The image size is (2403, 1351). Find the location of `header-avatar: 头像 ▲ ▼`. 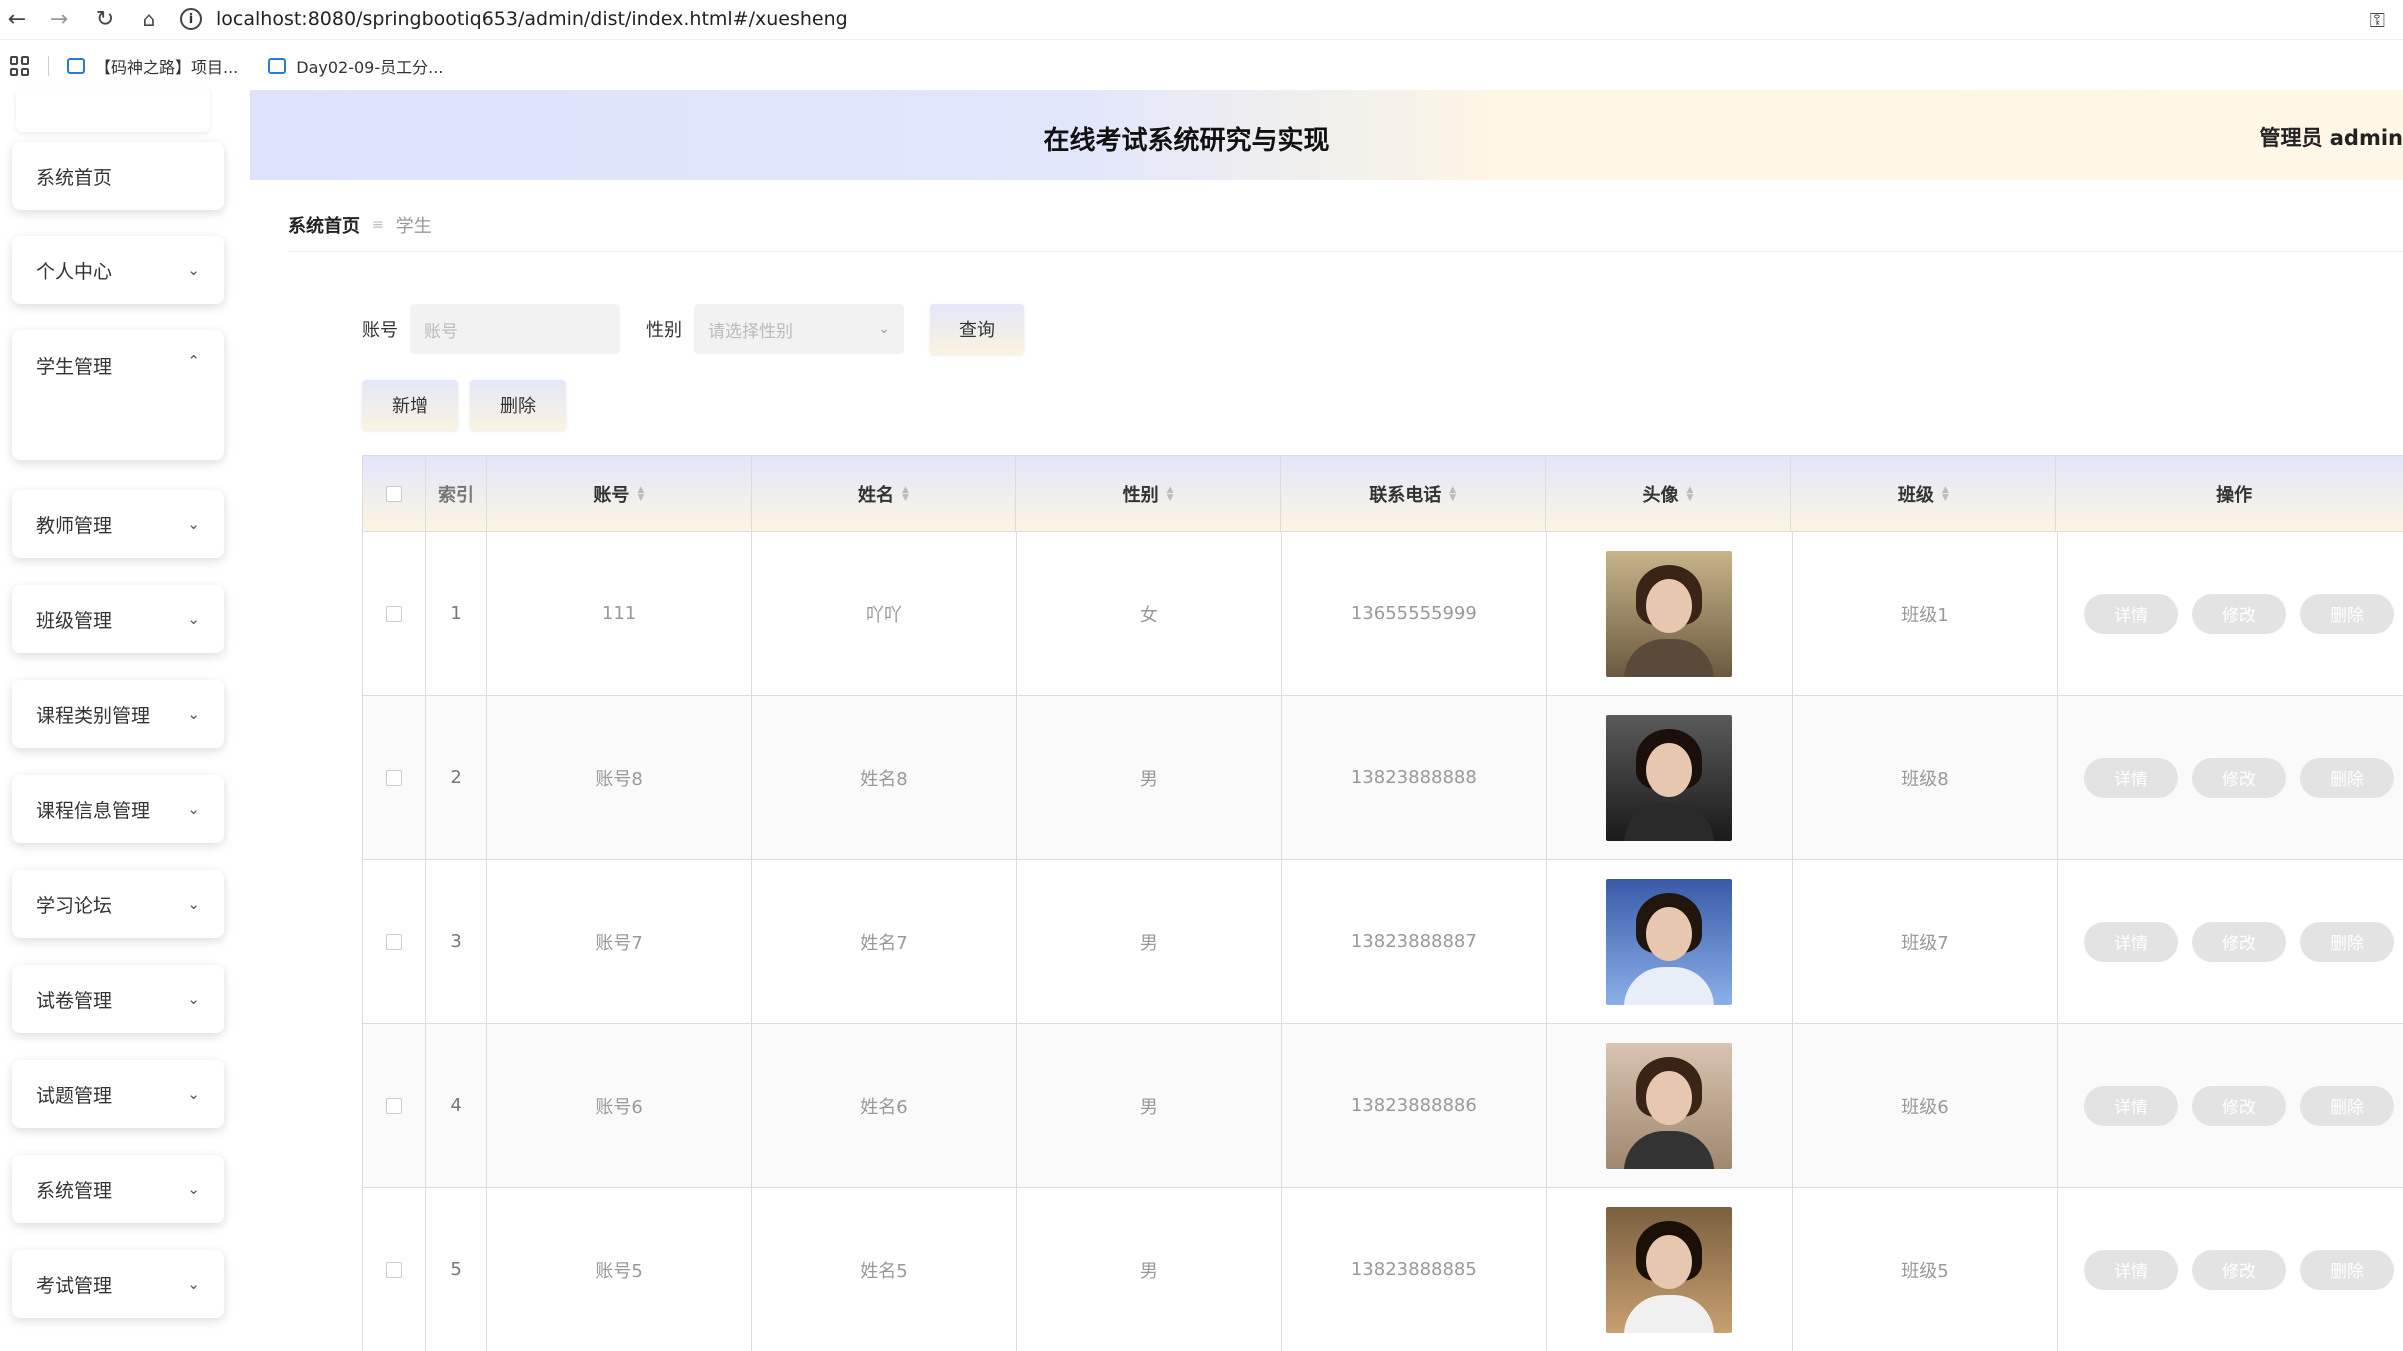

header-avatar: 头像 ▲ ▼ is located at coordinates (1669, 493).